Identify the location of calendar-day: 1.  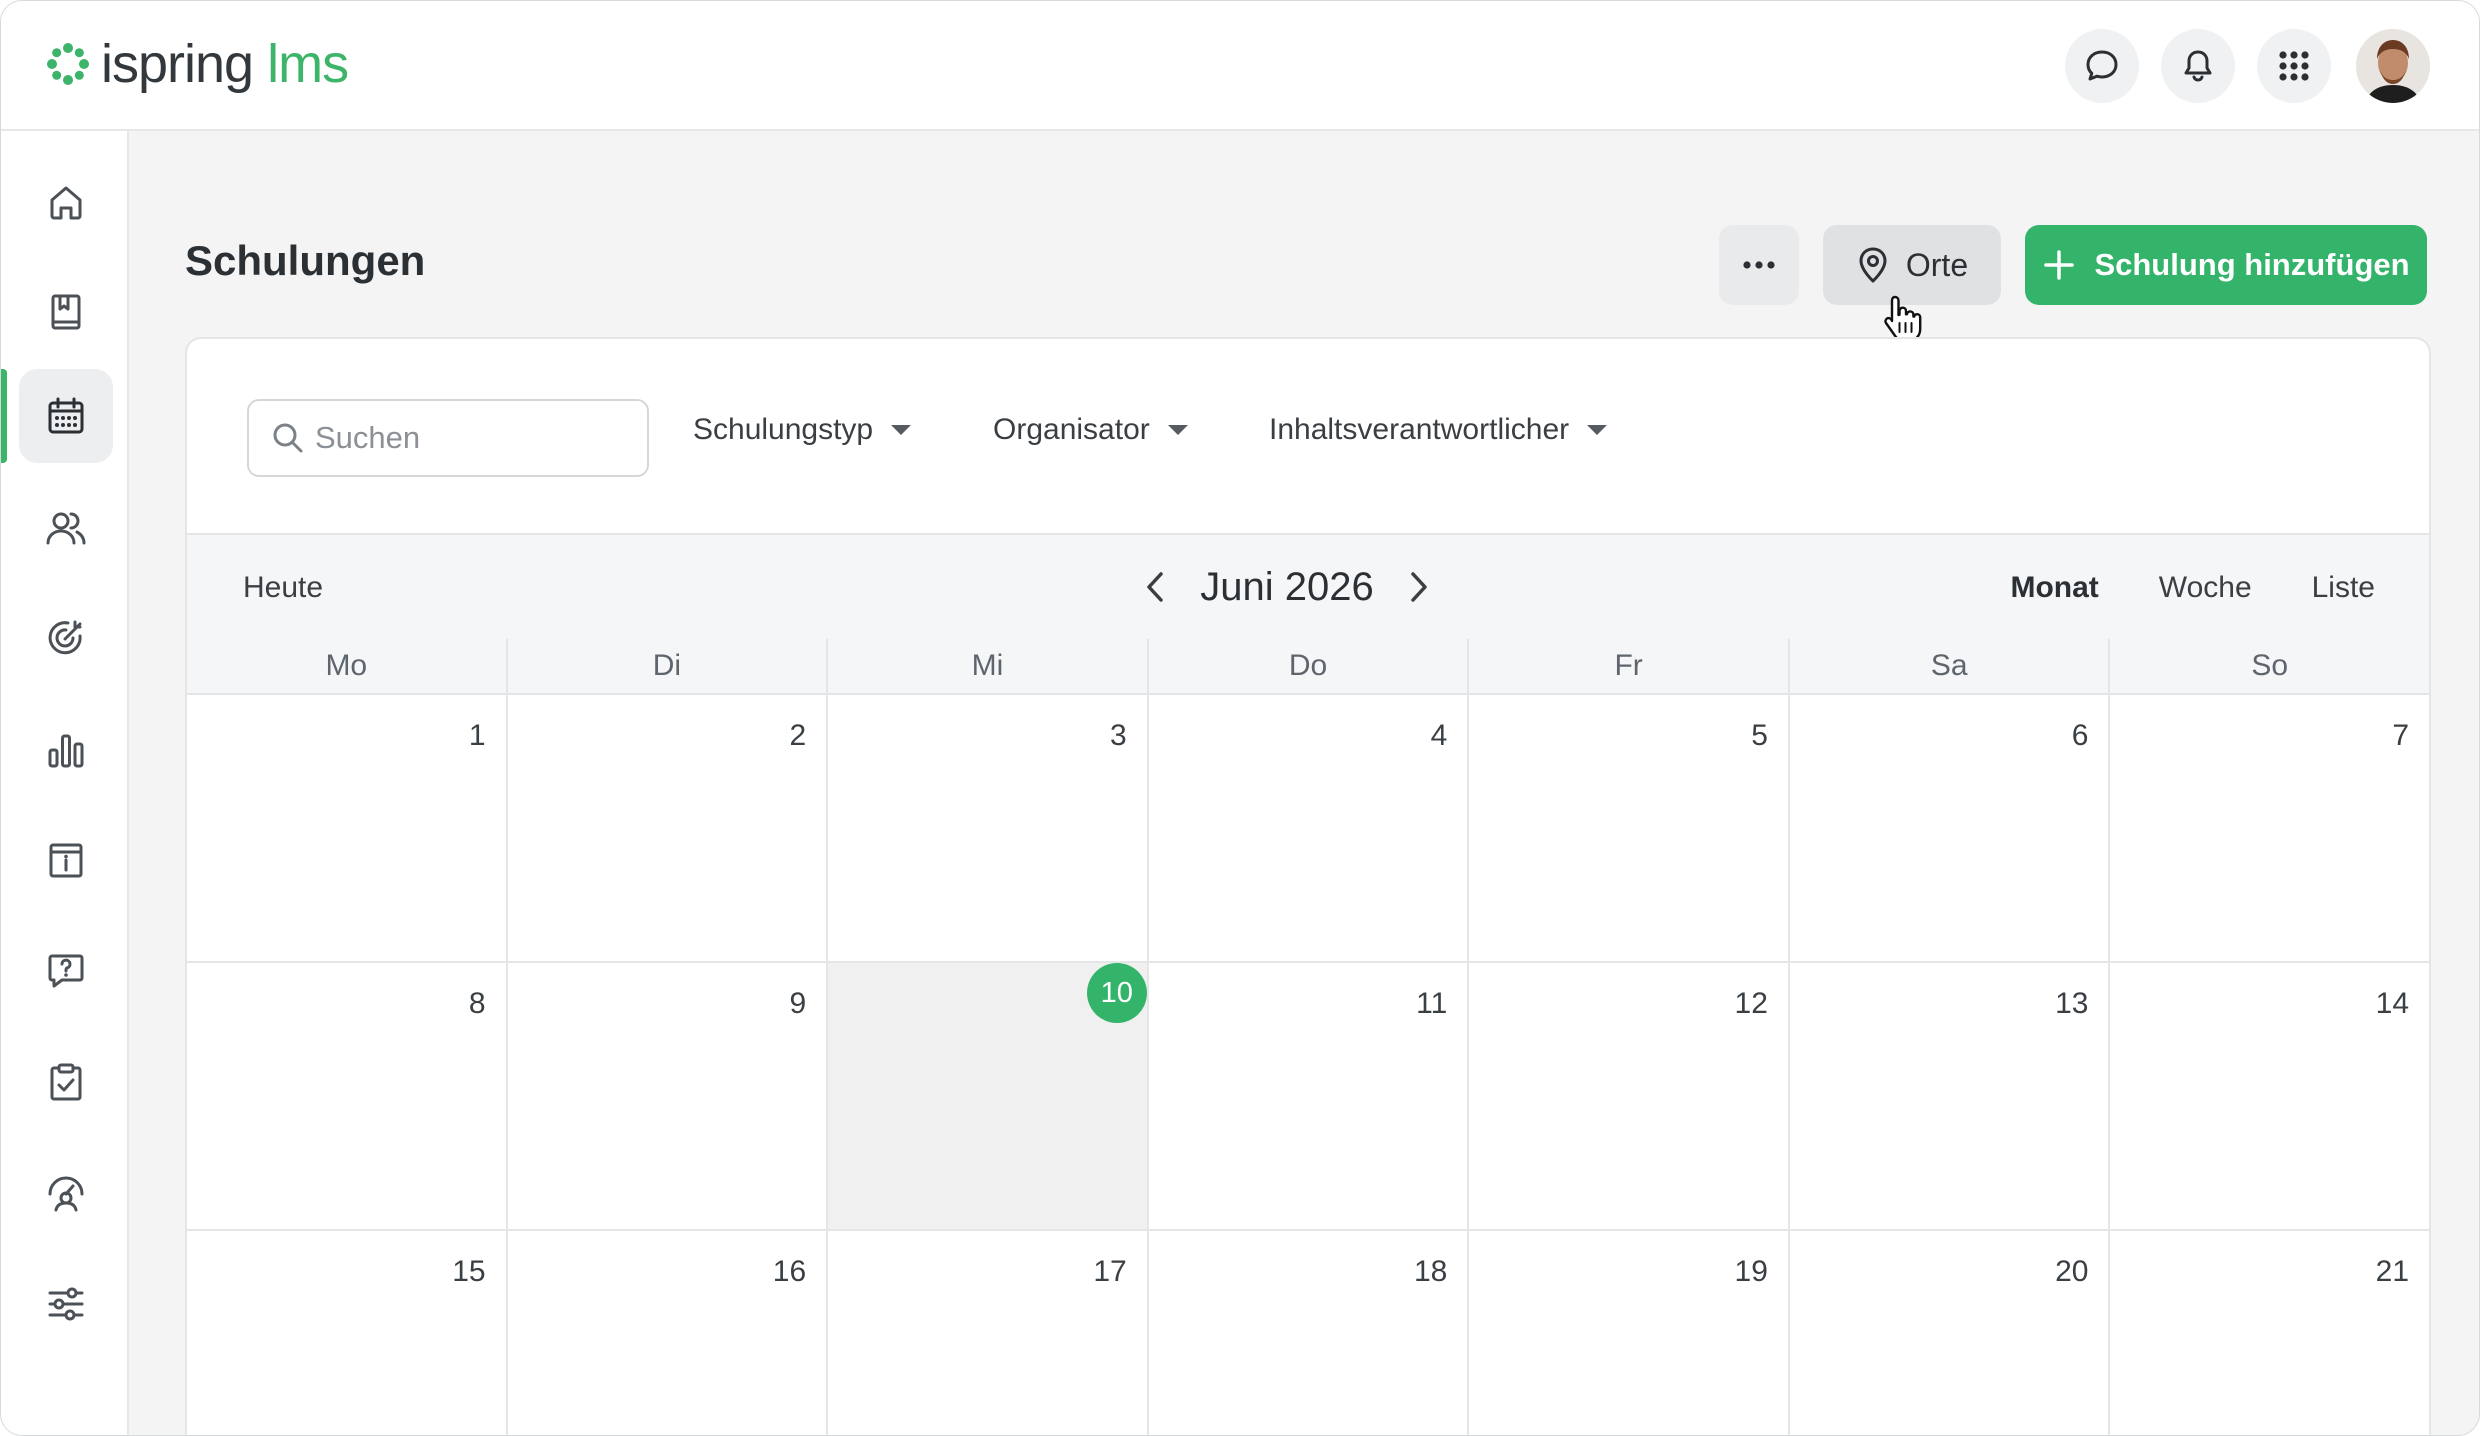
(347, 828).